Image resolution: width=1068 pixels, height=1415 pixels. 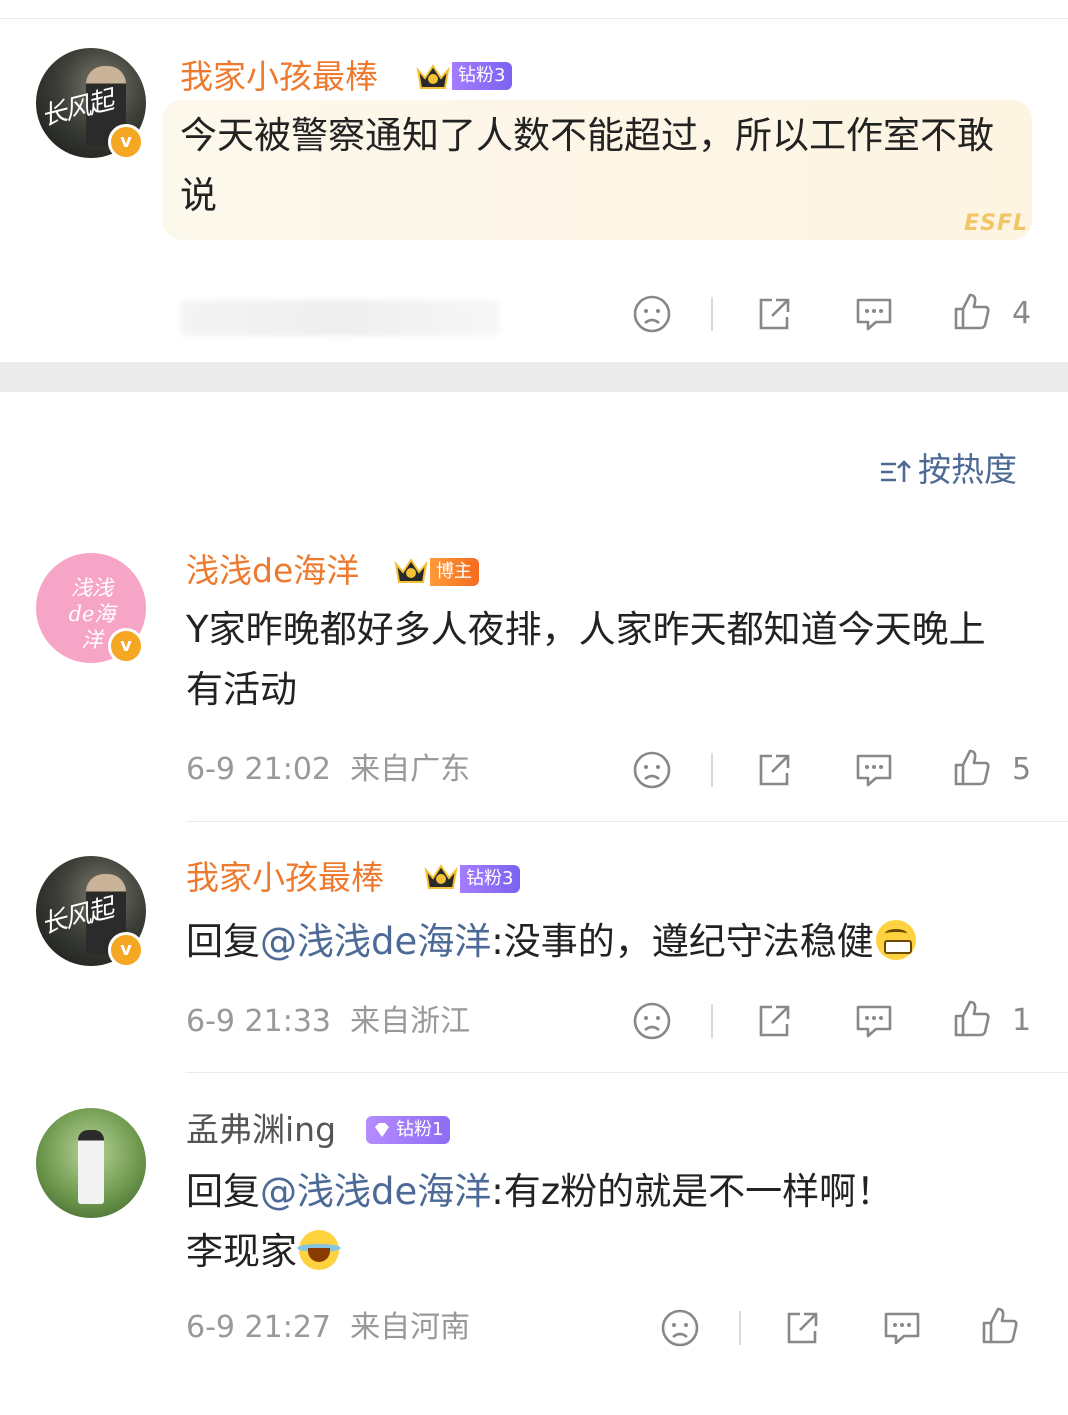 What do you see at coordinates (410, 769) in the screenshot?
I see `comment-location: 来自广东` at bounding box center [410, 769].